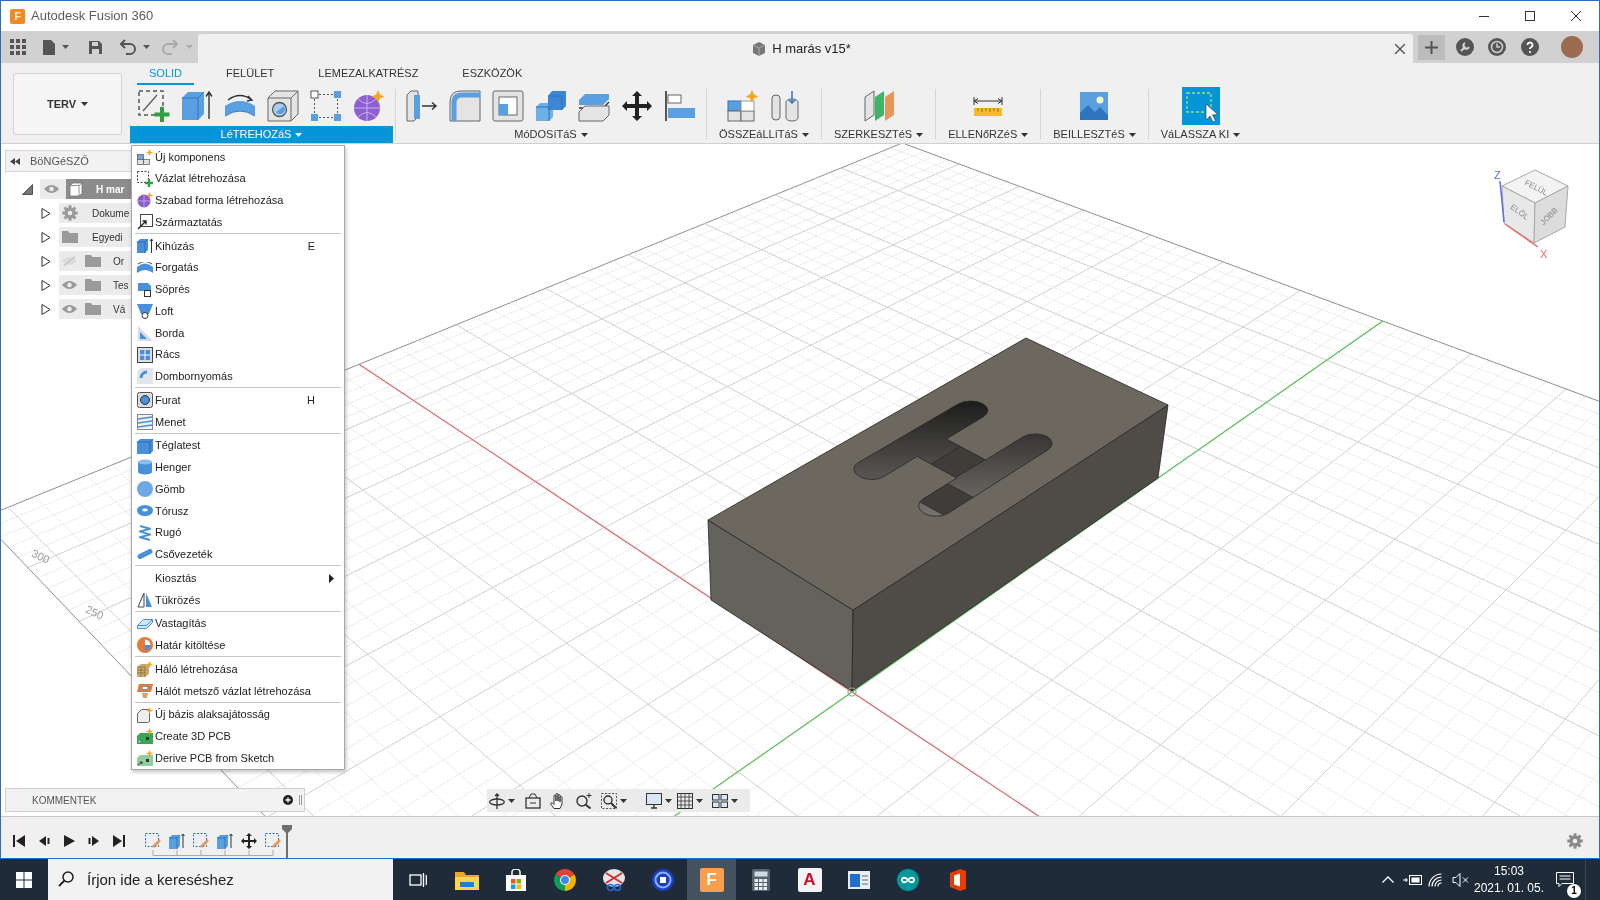 The width and height of the screenshot is (1600, 900). I want to click on measure-ruler-icon, so click(988, 106).